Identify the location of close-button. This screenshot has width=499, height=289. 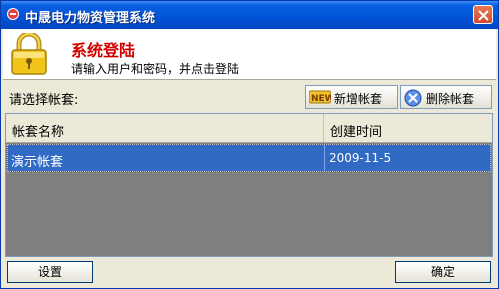
(483, 14).